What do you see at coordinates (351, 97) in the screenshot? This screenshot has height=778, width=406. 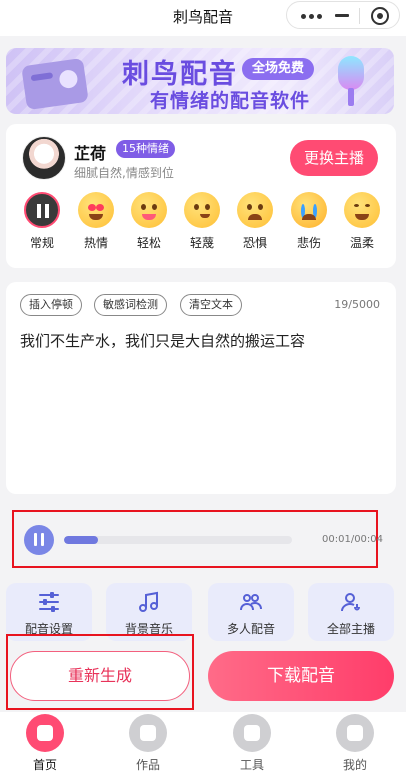 I see `microphone-stand` at bounding box center [351, 97].